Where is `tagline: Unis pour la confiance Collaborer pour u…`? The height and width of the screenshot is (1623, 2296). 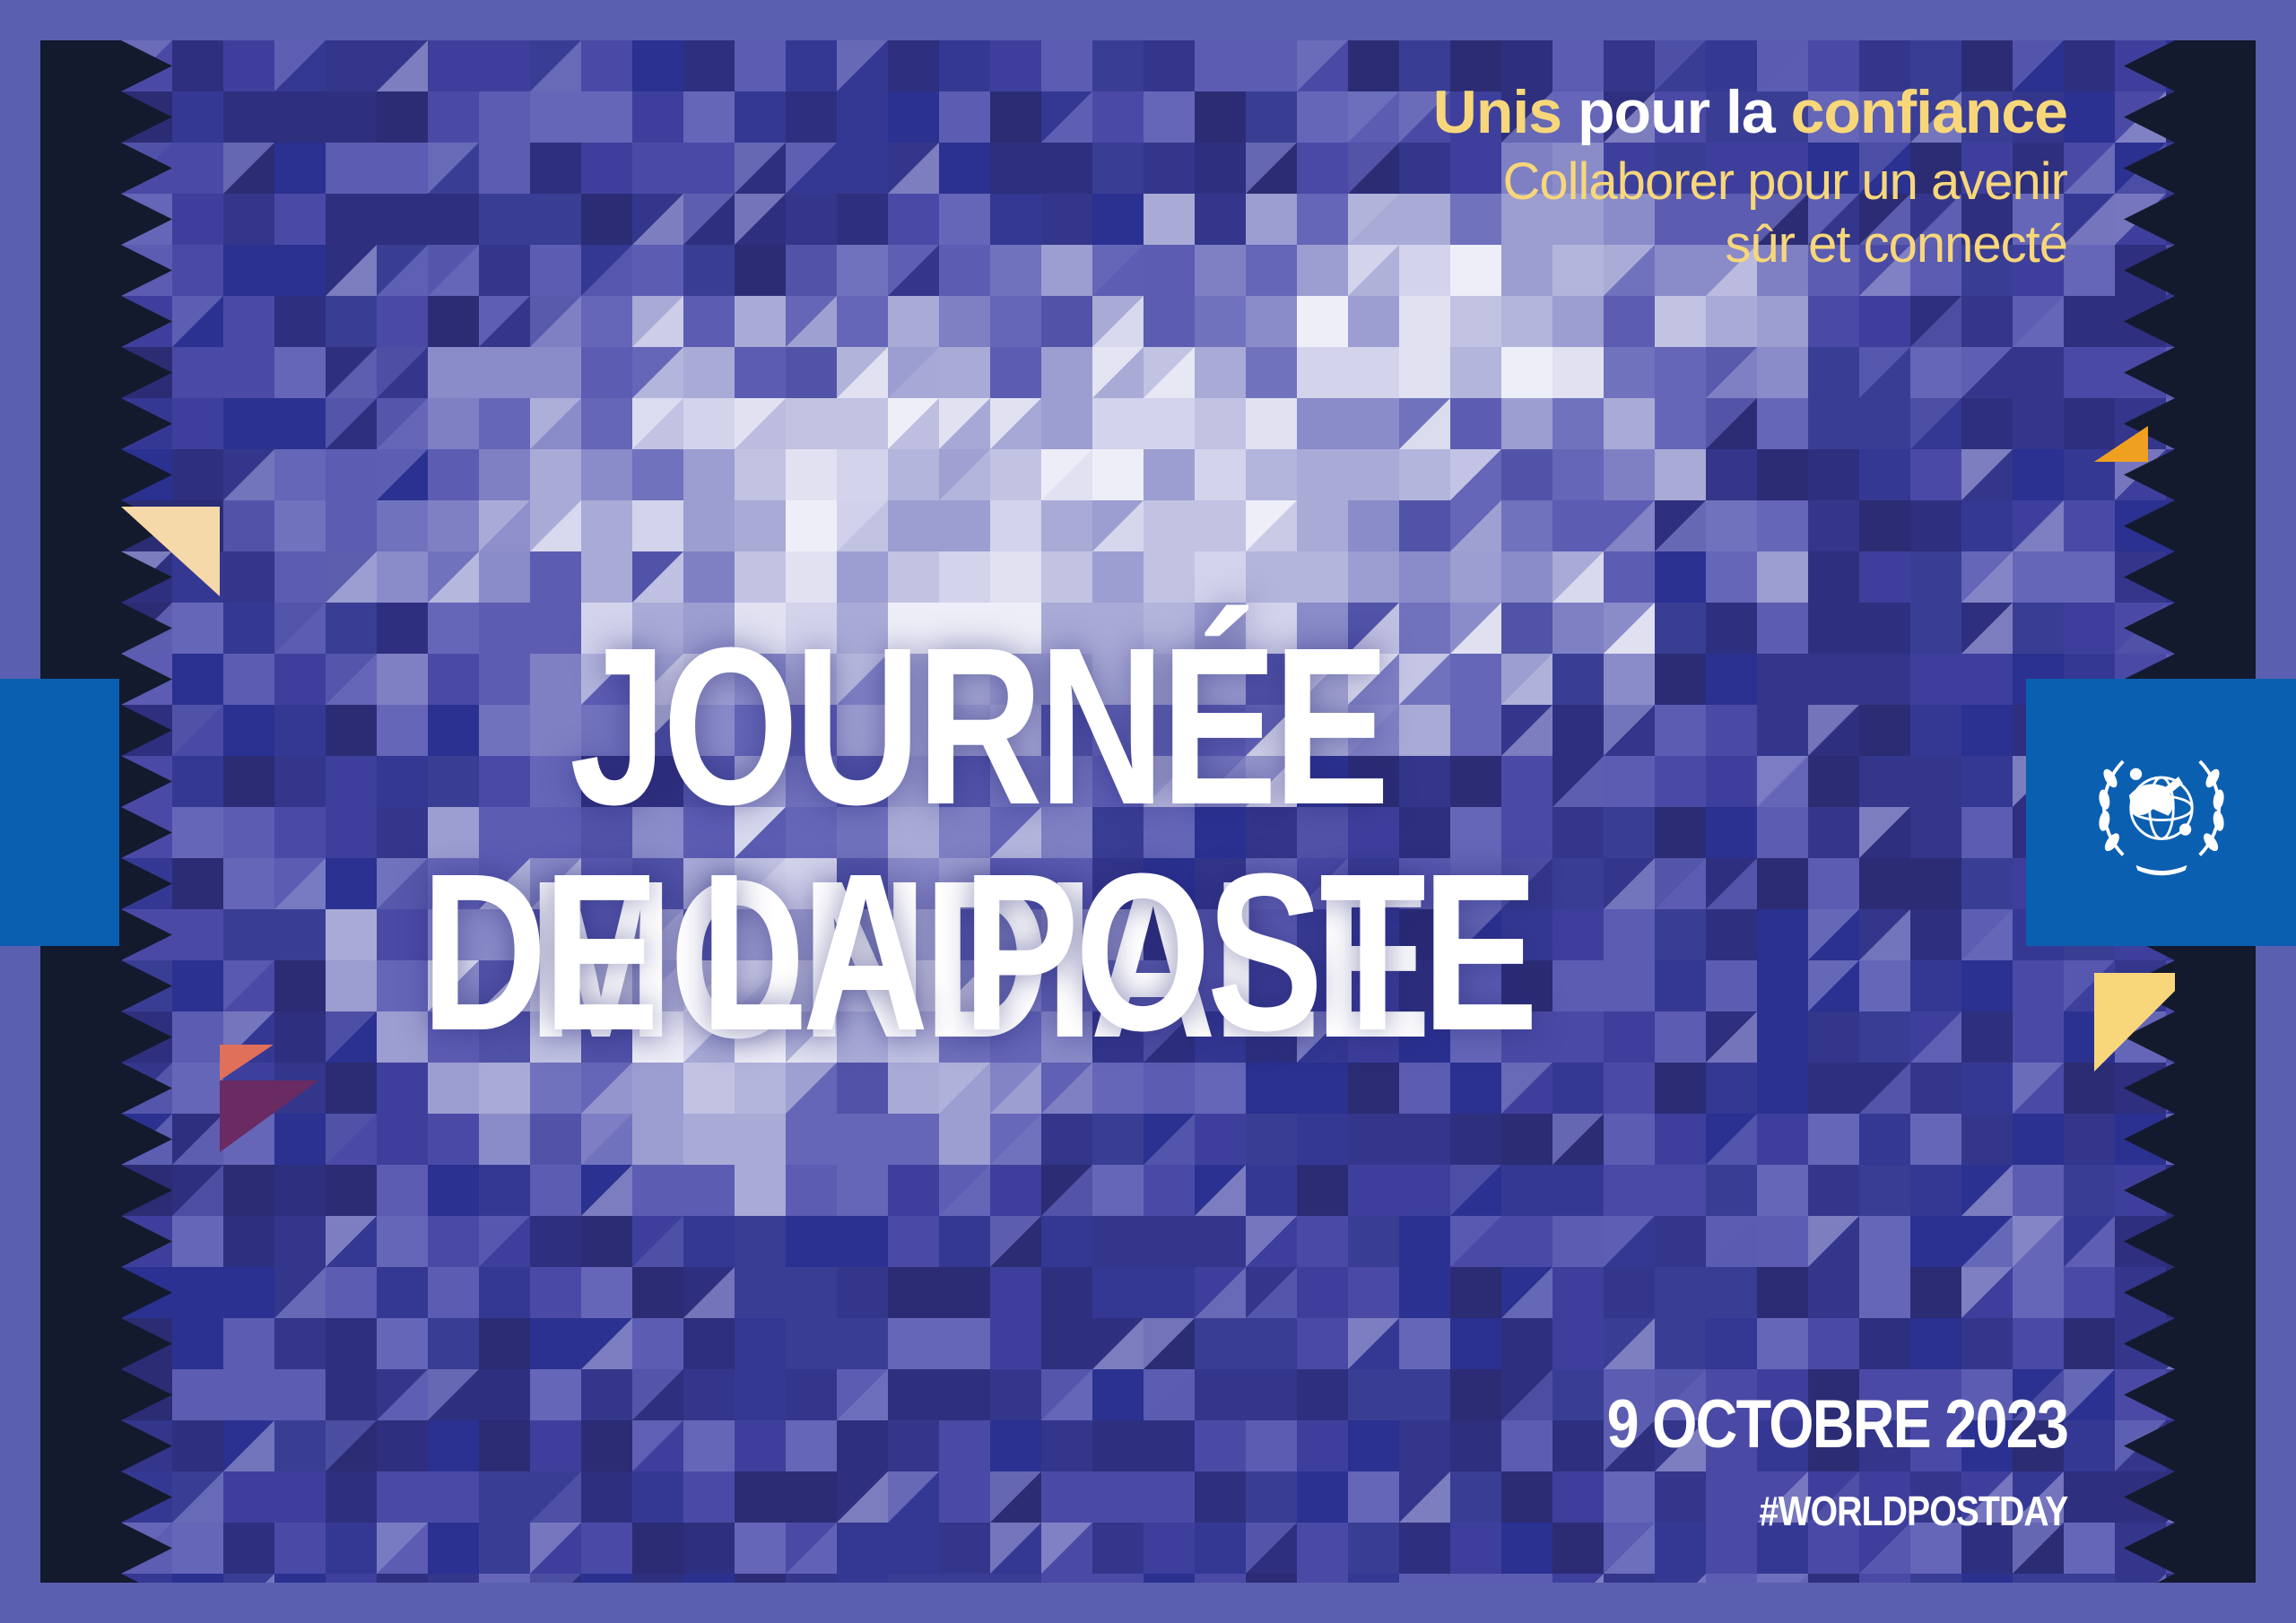
tagline: Unis pour la confiance Collaborer pour u… is located at coordinates (1750, 175).